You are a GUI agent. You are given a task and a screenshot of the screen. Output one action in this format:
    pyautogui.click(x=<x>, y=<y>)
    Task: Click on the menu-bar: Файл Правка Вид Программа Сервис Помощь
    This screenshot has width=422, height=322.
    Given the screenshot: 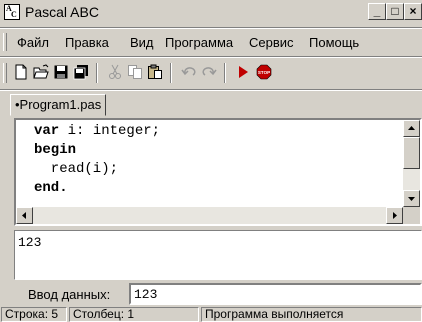 What is the action you would take?
    pyautogui.click(x=211, y=42)
    